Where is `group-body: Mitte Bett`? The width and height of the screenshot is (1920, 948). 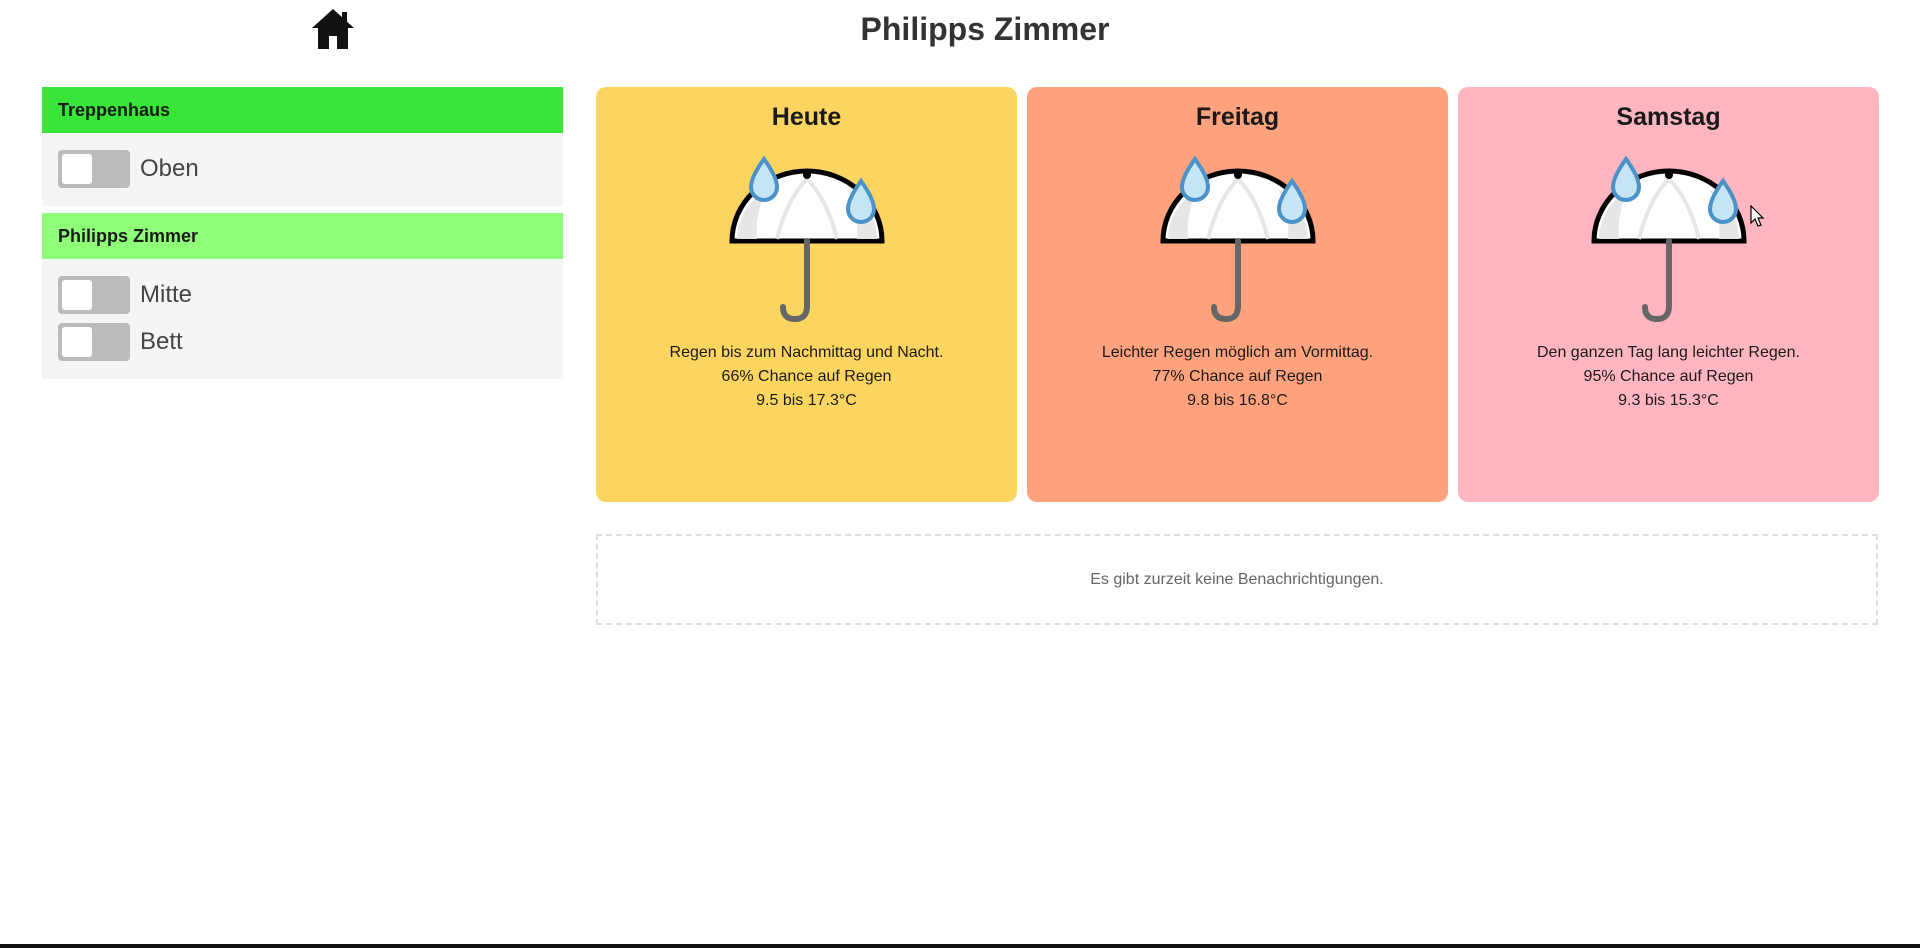
group-body: Mitte Bett is located at coordinates (302, 319).